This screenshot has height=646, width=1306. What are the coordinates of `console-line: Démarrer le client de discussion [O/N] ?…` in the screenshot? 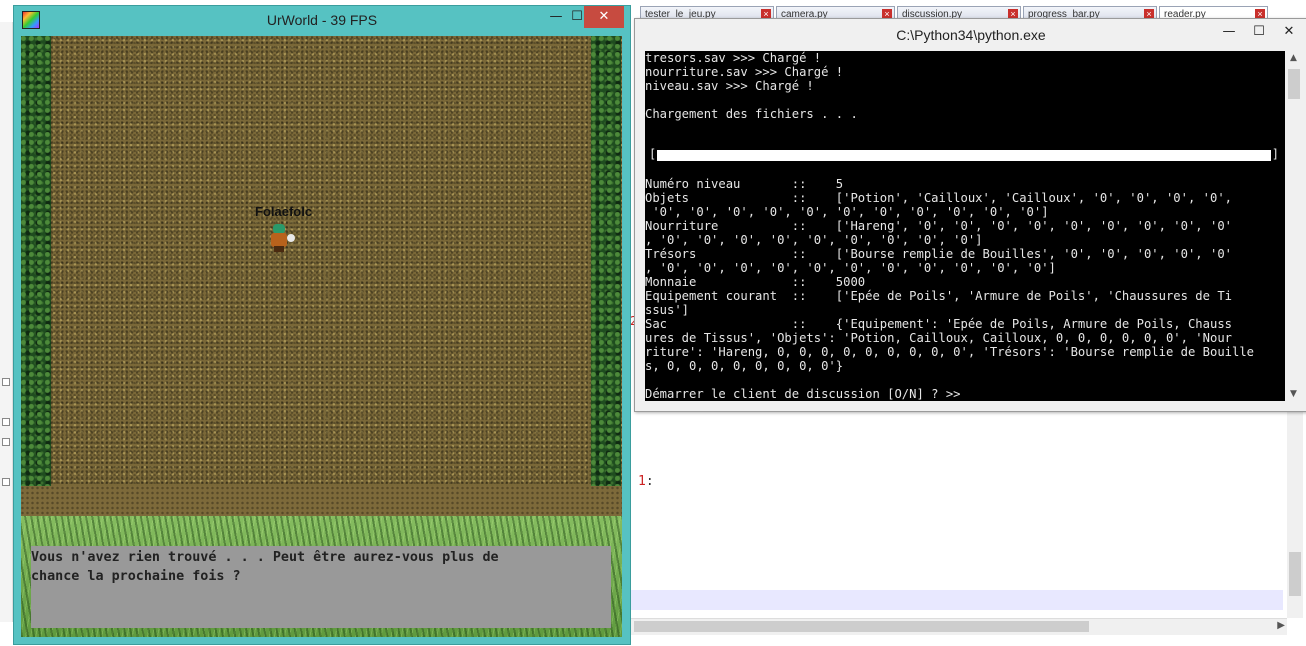 It's located at (806, 394).